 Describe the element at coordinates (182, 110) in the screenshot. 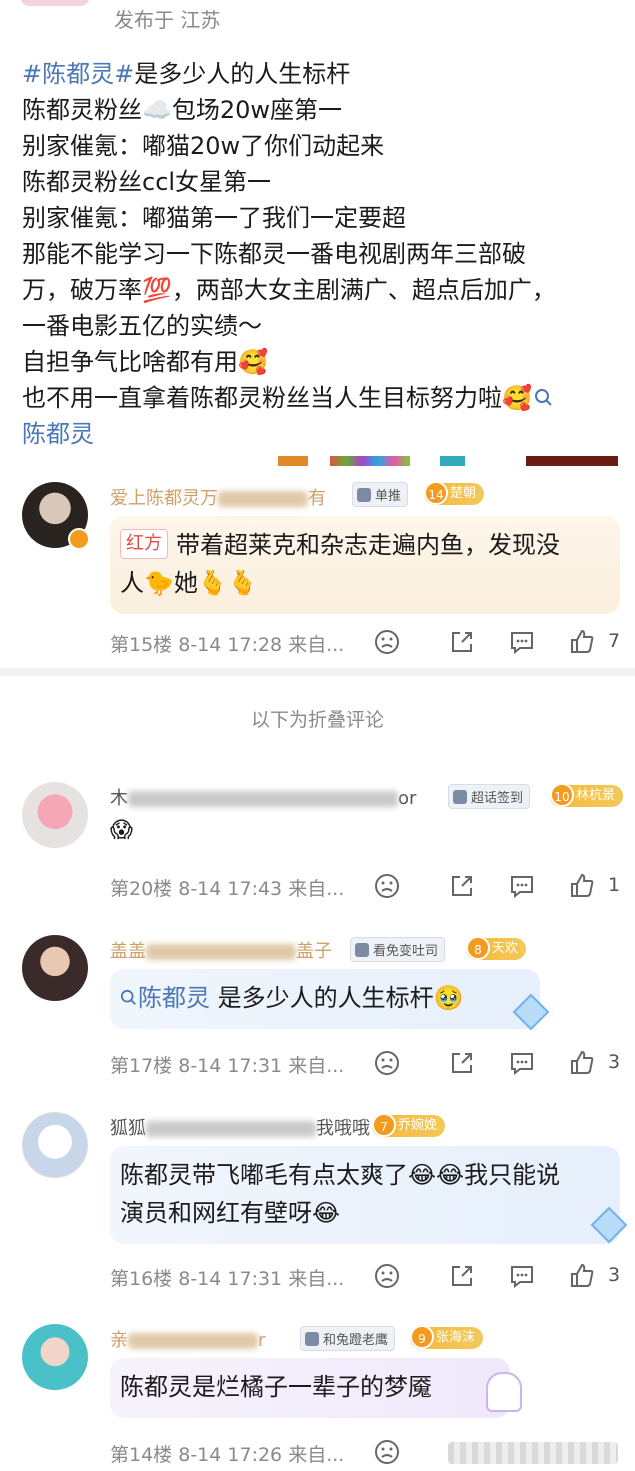

I see `post-line-2: 陈都灵粉丝☁️包场20w座第一` at that location.